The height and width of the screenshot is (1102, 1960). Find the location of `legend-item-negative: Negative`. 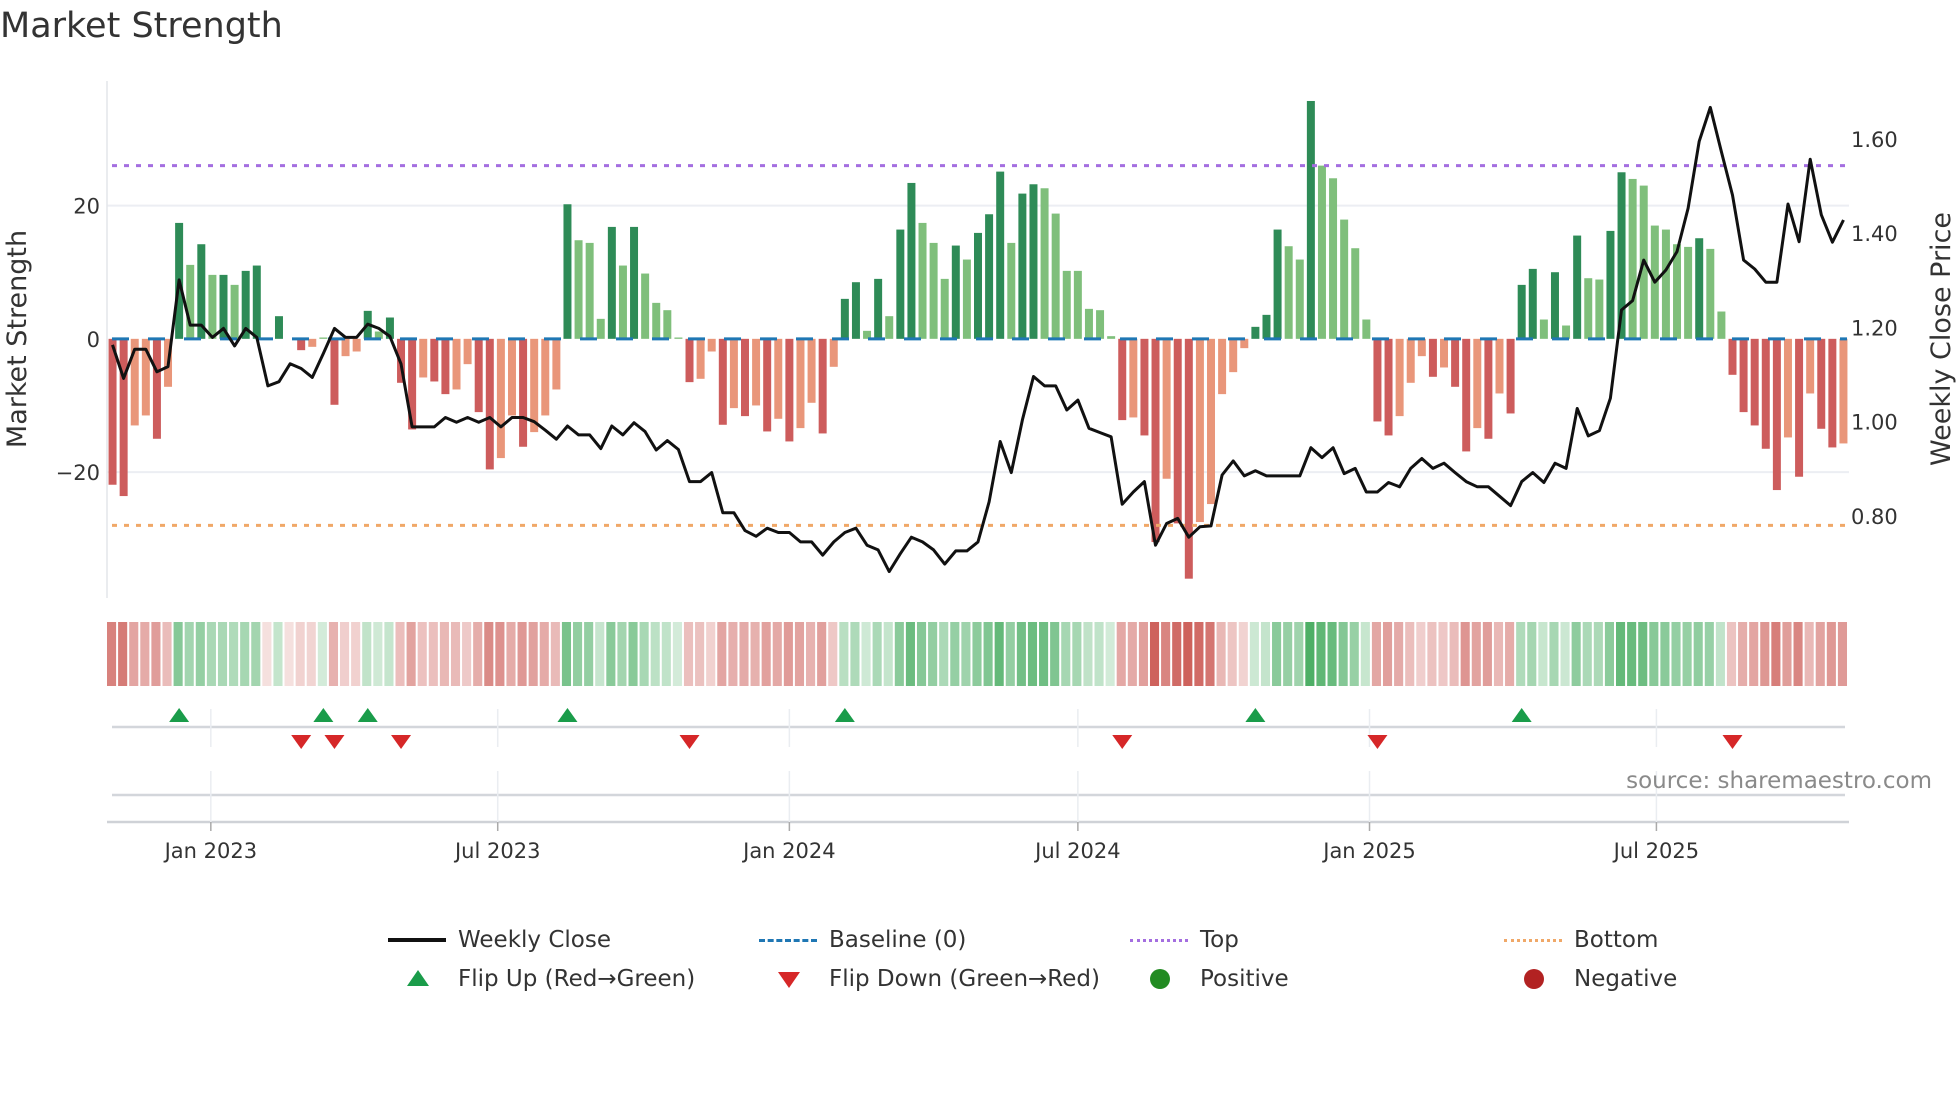

legend-item-negative: Negative is located at coordinates (1590, 979).